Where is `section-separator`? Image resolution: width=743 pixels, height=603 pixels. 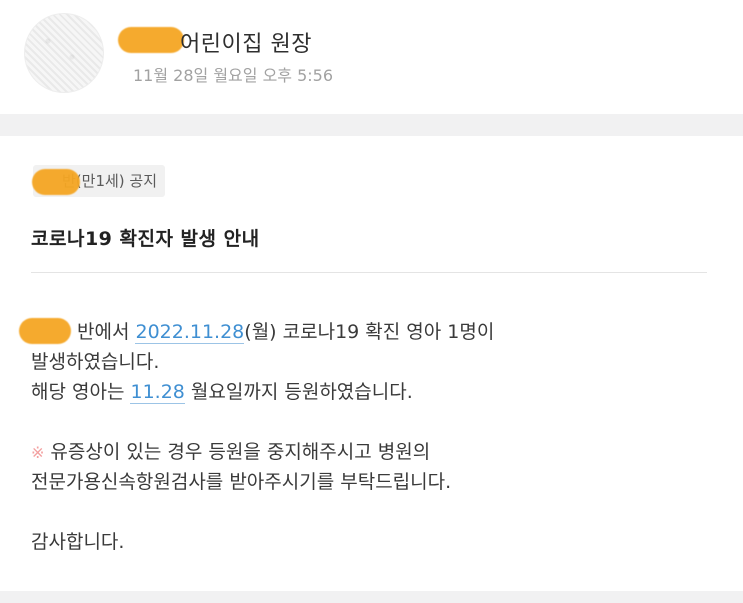
section-separator is located at coordinates (371, 125).